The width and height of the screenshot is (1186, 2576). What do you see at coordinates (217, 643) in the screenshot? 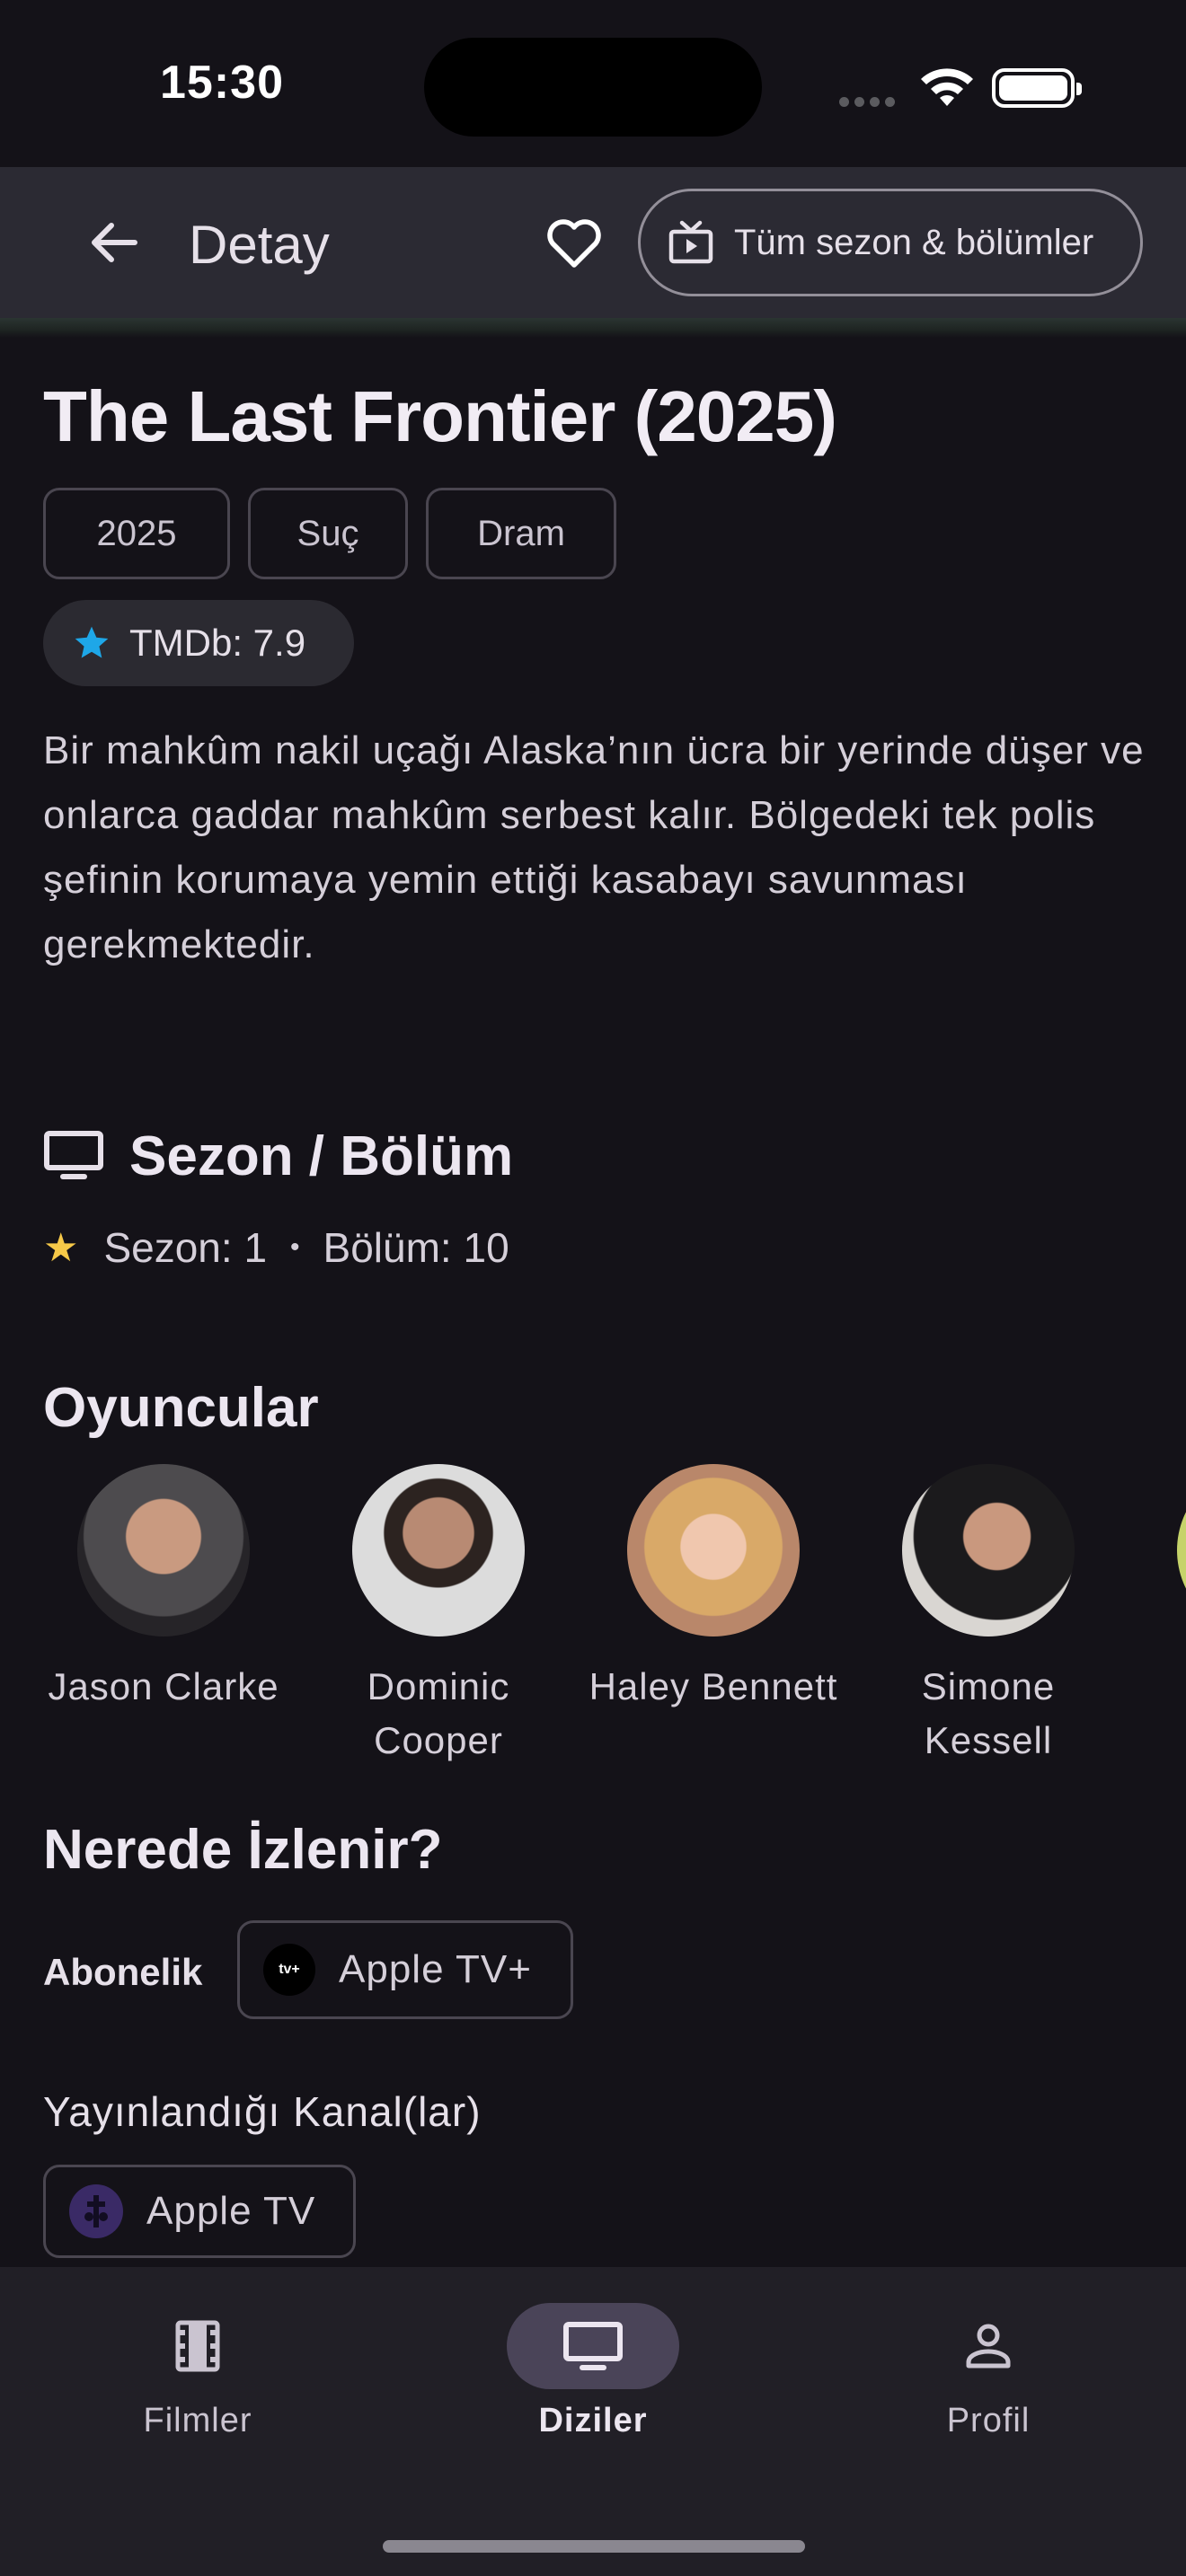
I see `rating-text: TMDb: 7.9` at bounding box center [217, 643].